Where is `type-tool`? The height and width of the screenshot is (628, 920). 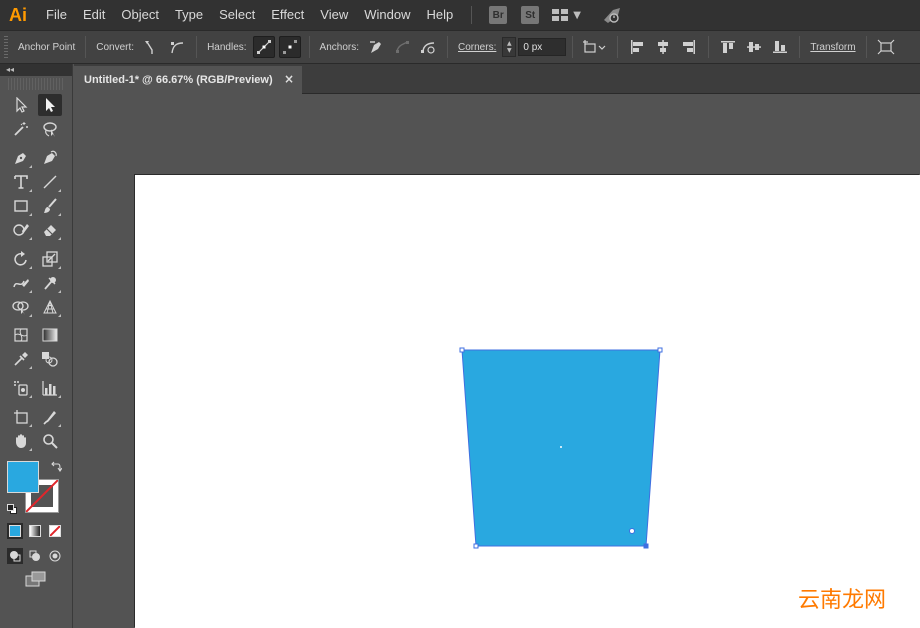 type-tool is located at coordinates (21, 182).